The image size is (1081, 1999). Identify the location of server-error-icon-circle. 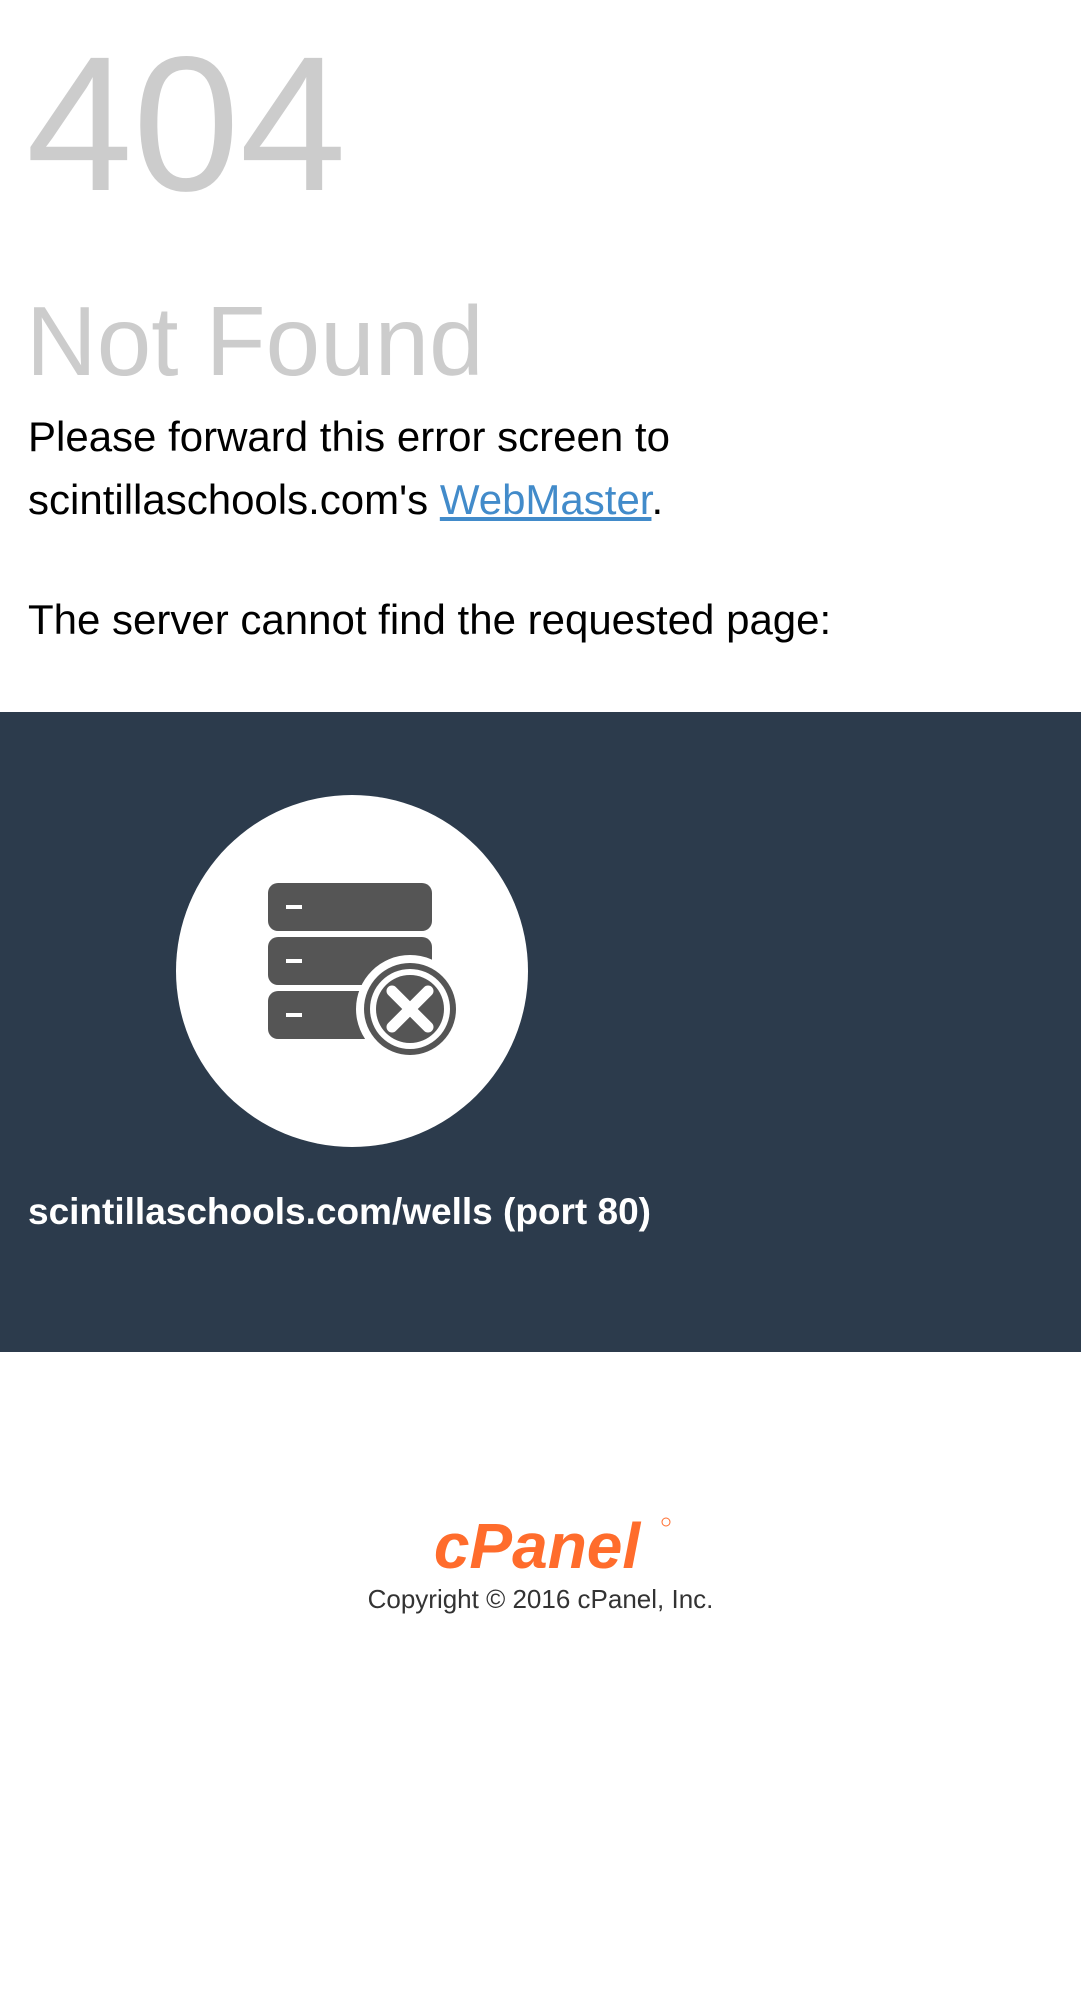
(352, 971).